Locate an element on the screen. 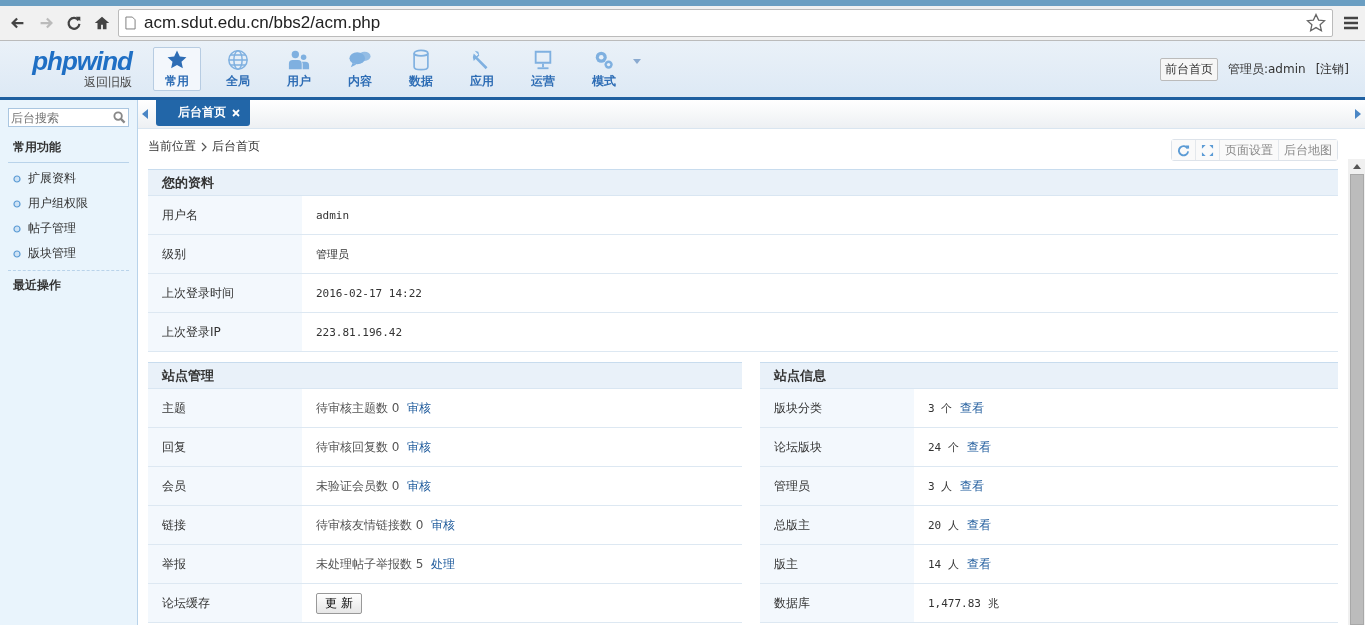  field-label: 总版主 is located at coordinates (792, 525).